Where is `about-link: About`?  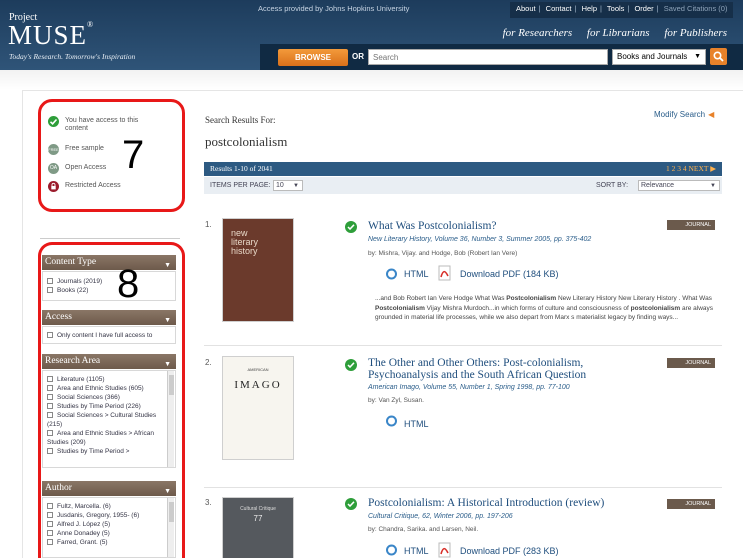
about-link: About is located at coordinates (526, 8).